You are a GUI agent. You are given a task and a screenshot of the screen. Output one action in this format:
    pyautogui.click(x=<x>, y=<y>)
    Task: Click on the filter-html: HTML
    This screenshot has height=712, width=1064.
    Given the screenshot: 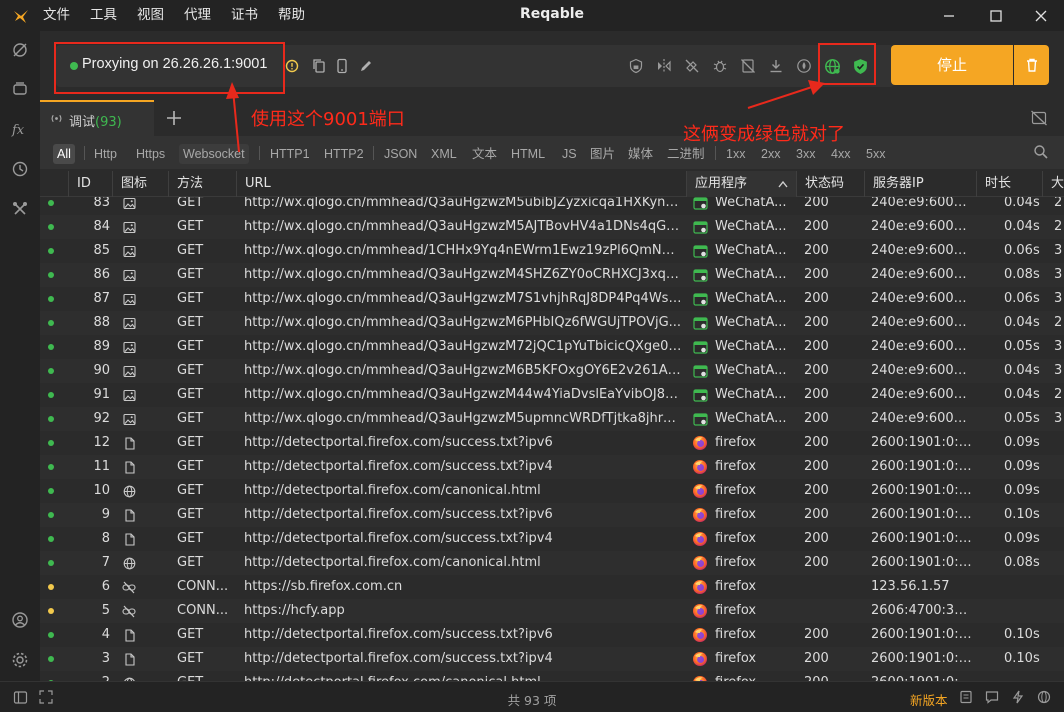 What is the action you would take?
    pyautogui.click(x=528, y=154)
    